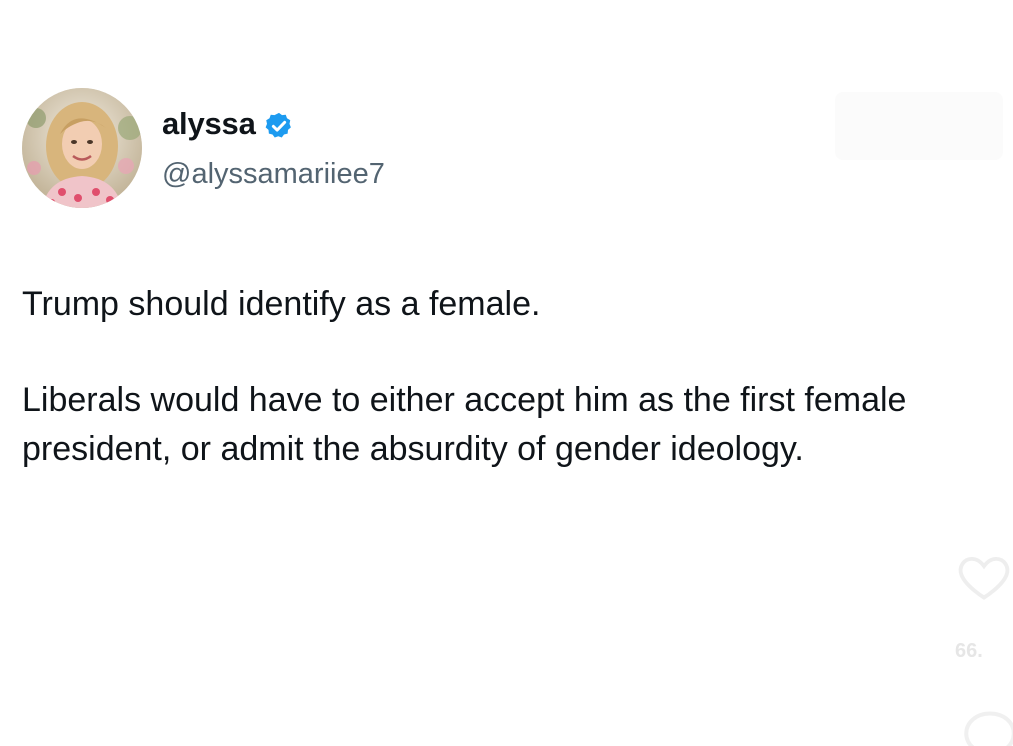  I want to click on avatar-photo, so click(82, 148).